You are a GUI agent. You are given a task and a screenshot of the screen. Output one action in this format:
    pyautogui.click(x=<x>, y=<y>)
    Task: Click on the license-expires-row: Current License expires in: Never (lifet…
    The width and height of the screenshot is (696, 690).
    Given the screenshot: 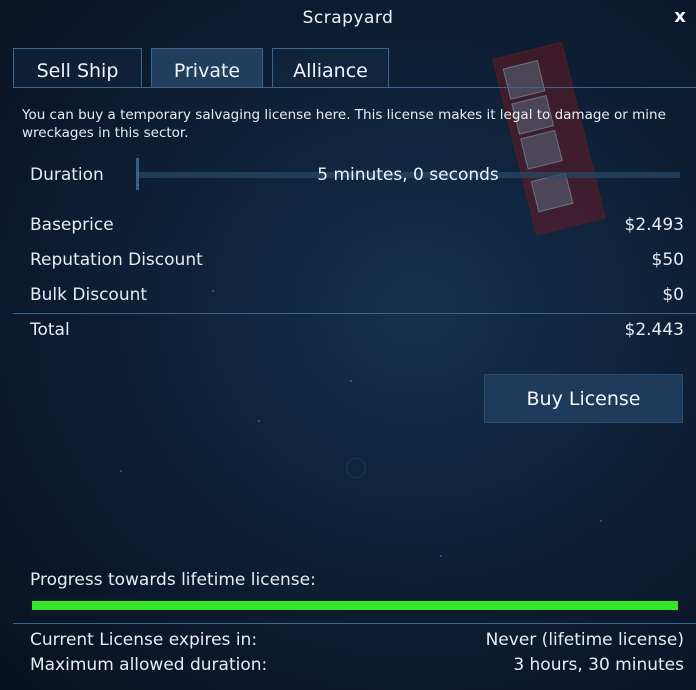 What is the action you would take?
    pyautogui.click(x=357, y=641)
    